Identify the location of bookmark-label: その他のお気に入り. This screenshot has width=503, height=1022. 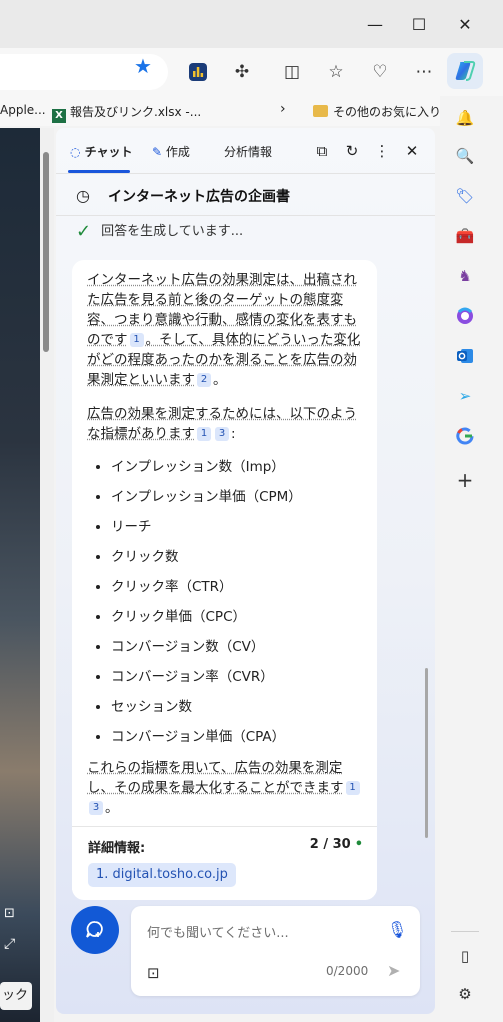
(387, 112).